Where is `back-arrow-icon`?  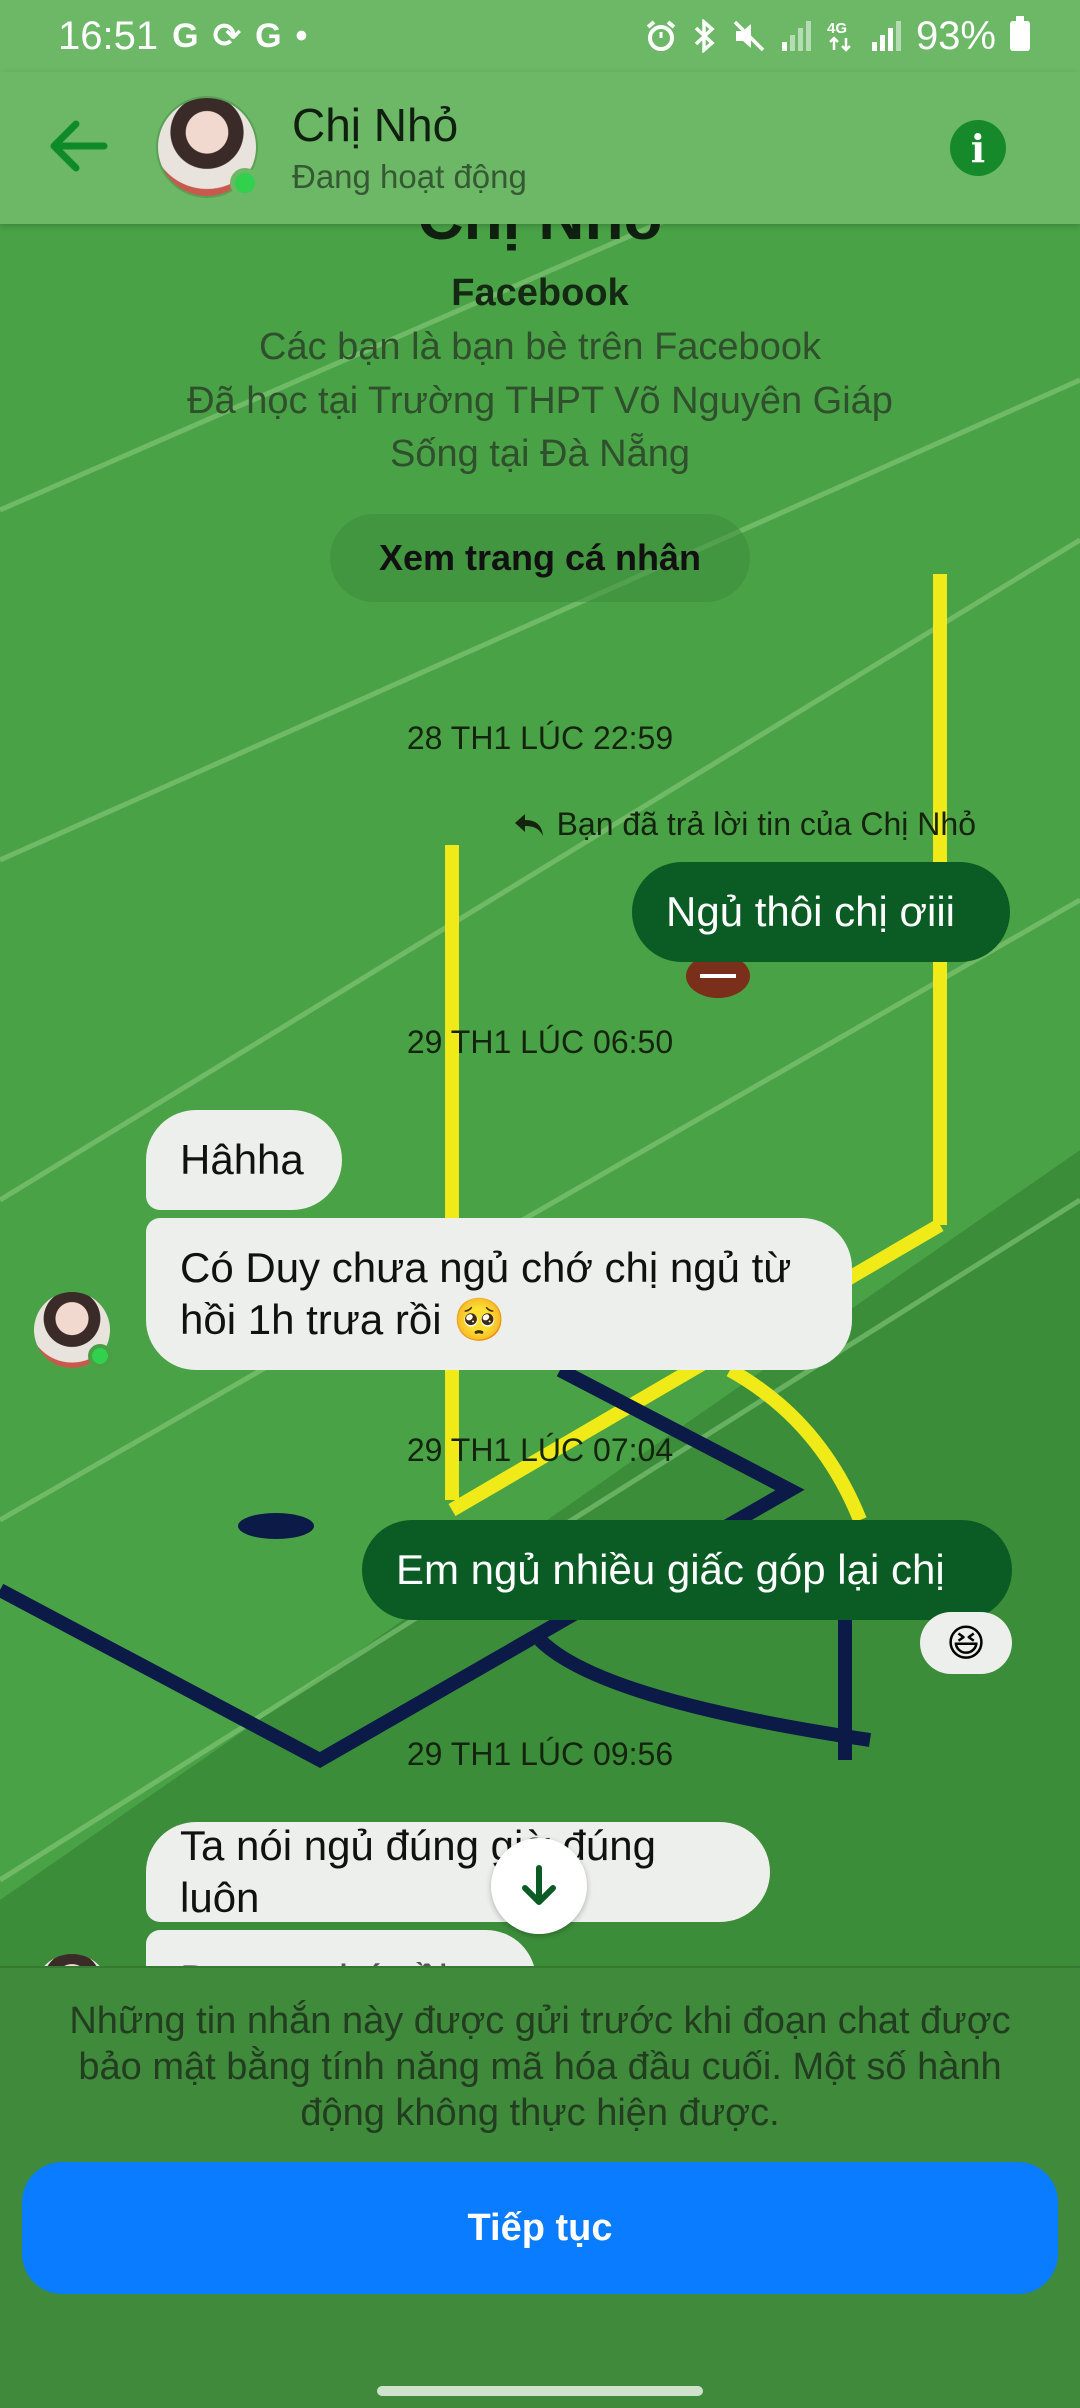
back-arrow-icon is located at coordinates (79, 146).